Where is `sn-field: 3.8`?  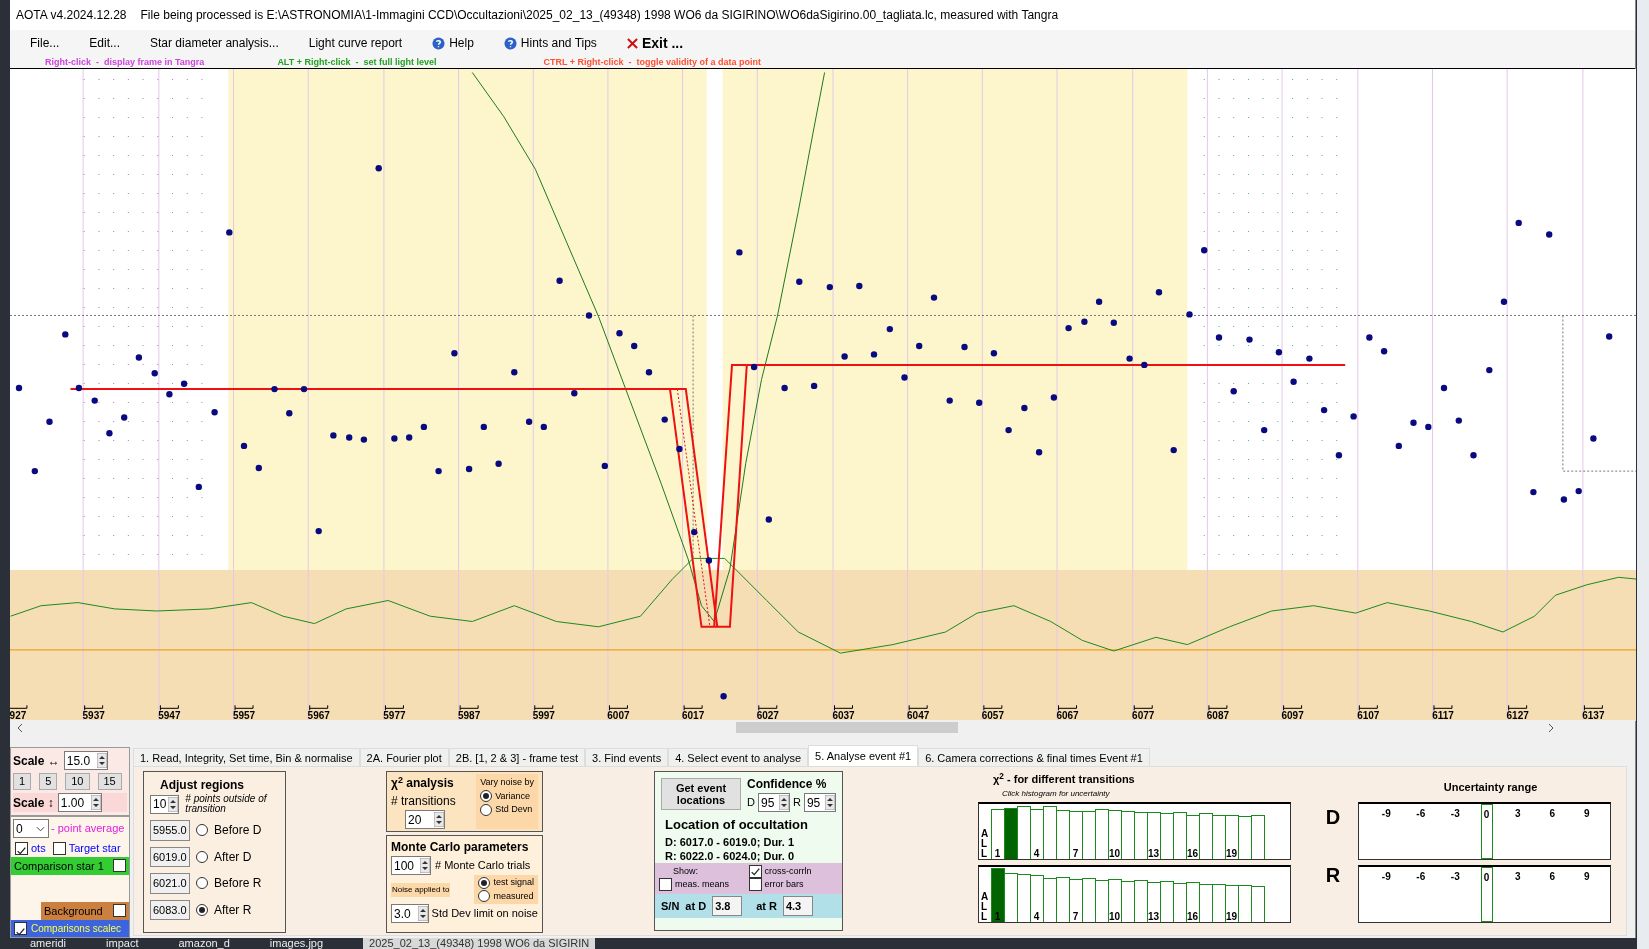 sn-field: 3.8 is located at coordinates (727, 905).